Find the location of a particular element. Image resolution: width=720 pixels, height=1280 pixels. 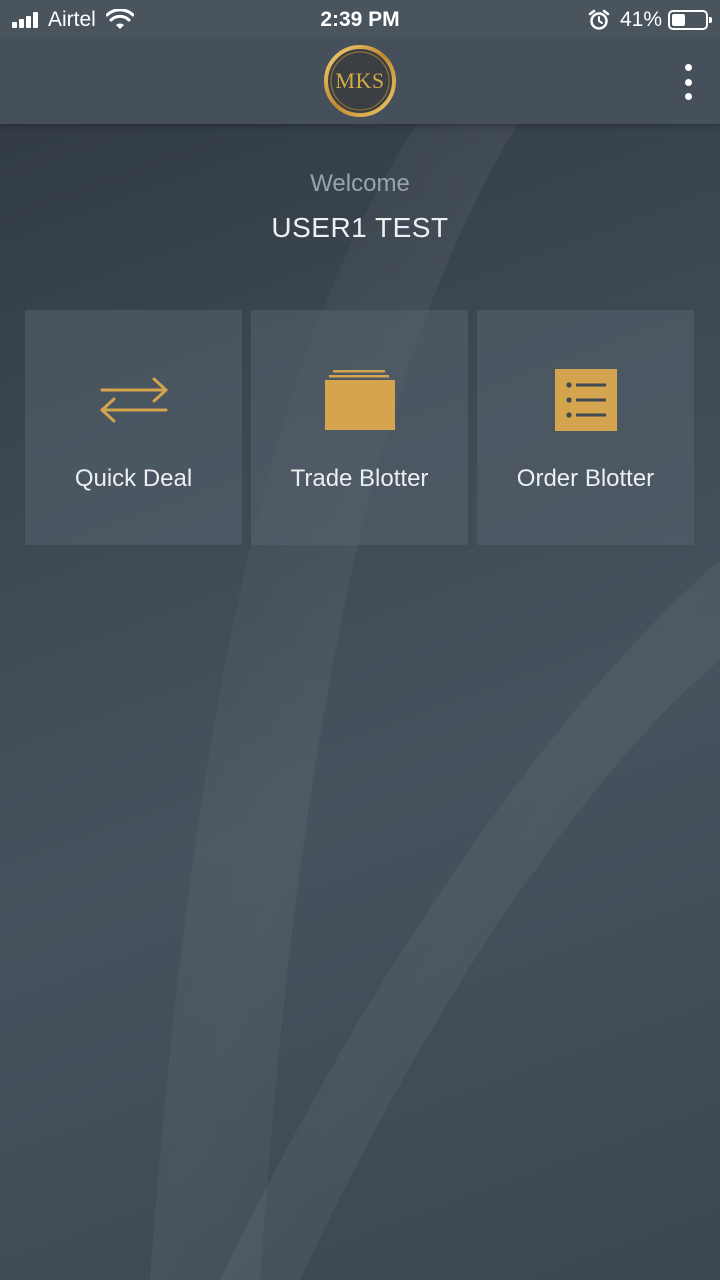

status-bar: Airtel 2:39 PM 41% is located at coordinates (360, 20).